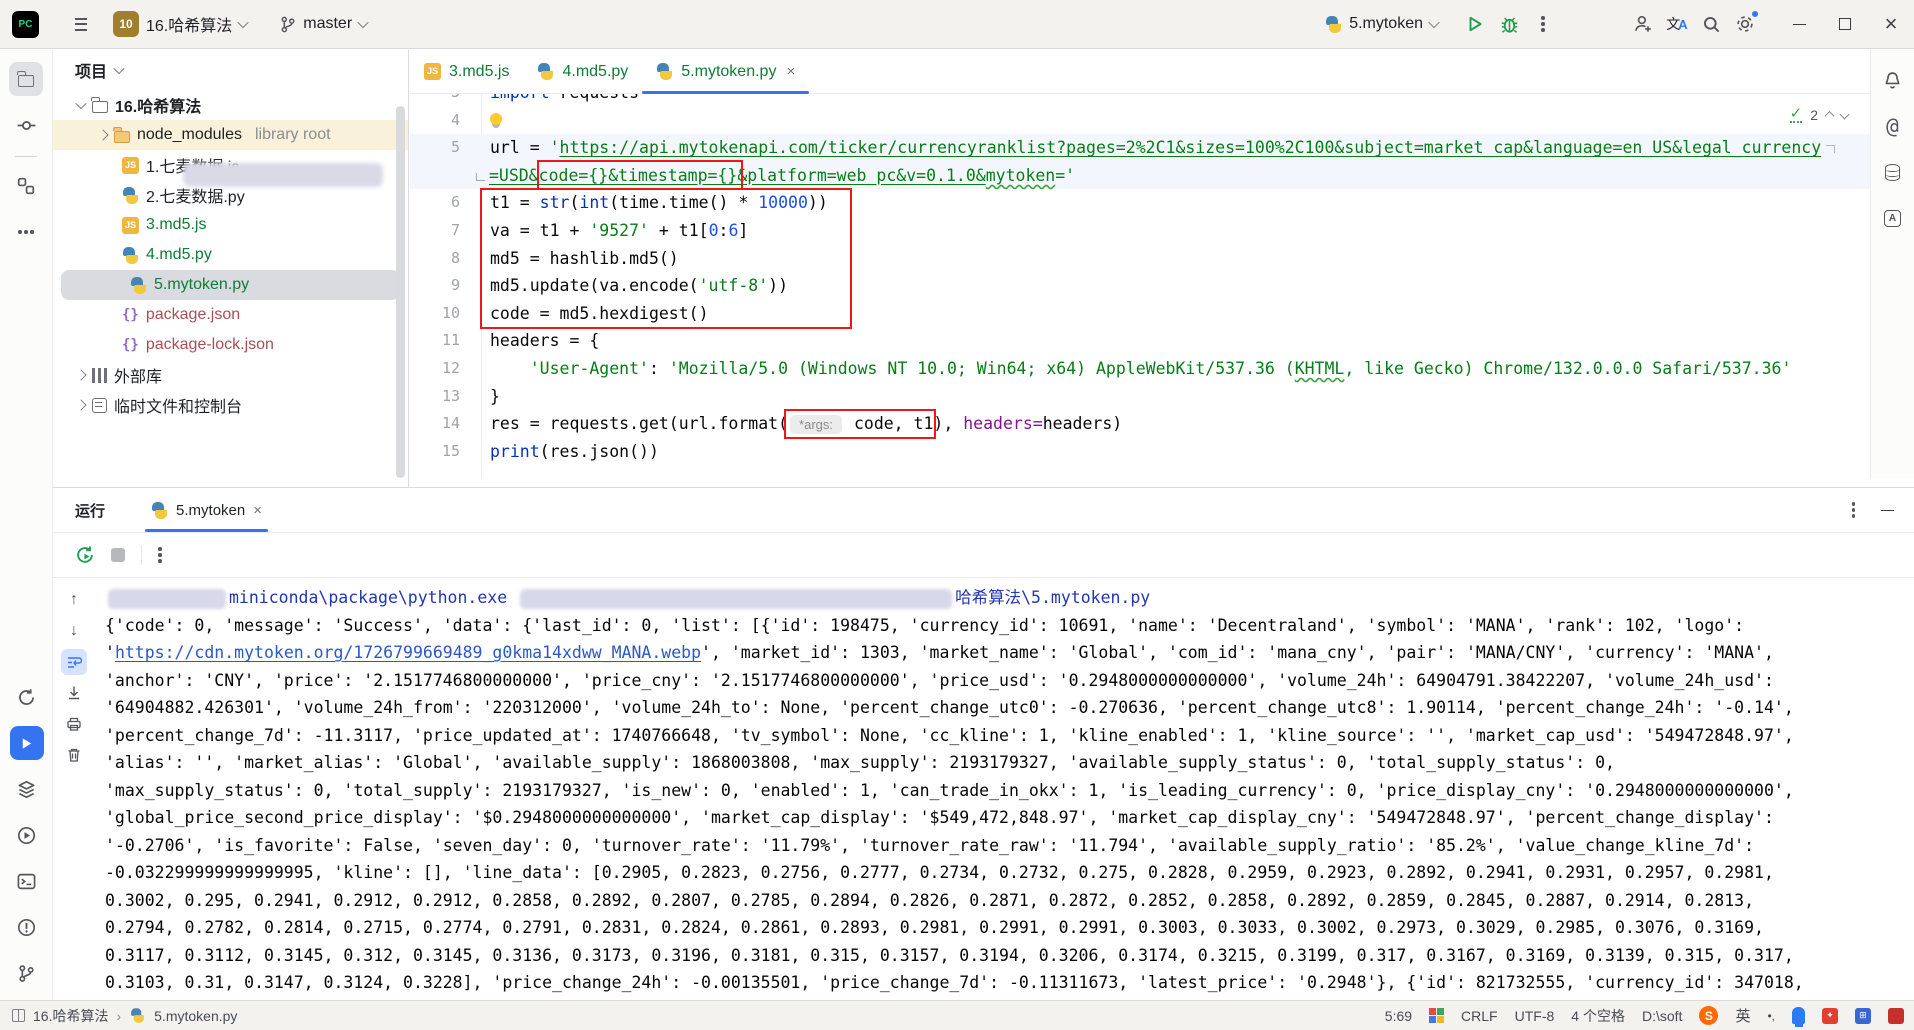 Image resolution: width=1914 pixels, height=1030 pixels. What do you see at coordinates (230, 405) in the screenshot?
I see `project-tree-item: 临时文件和控制台` at bounding box center [230, 405].